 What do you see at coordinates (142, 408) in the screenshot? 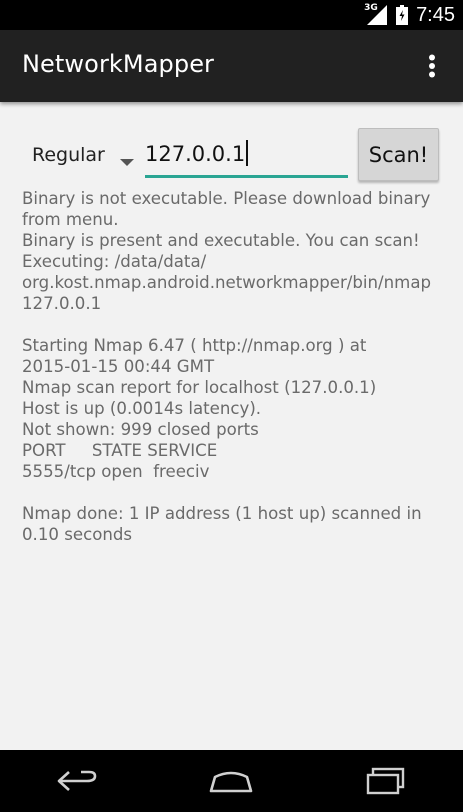
I see `output-line: Host is up (0.0014s latency).` at bounding box center [142, 408].